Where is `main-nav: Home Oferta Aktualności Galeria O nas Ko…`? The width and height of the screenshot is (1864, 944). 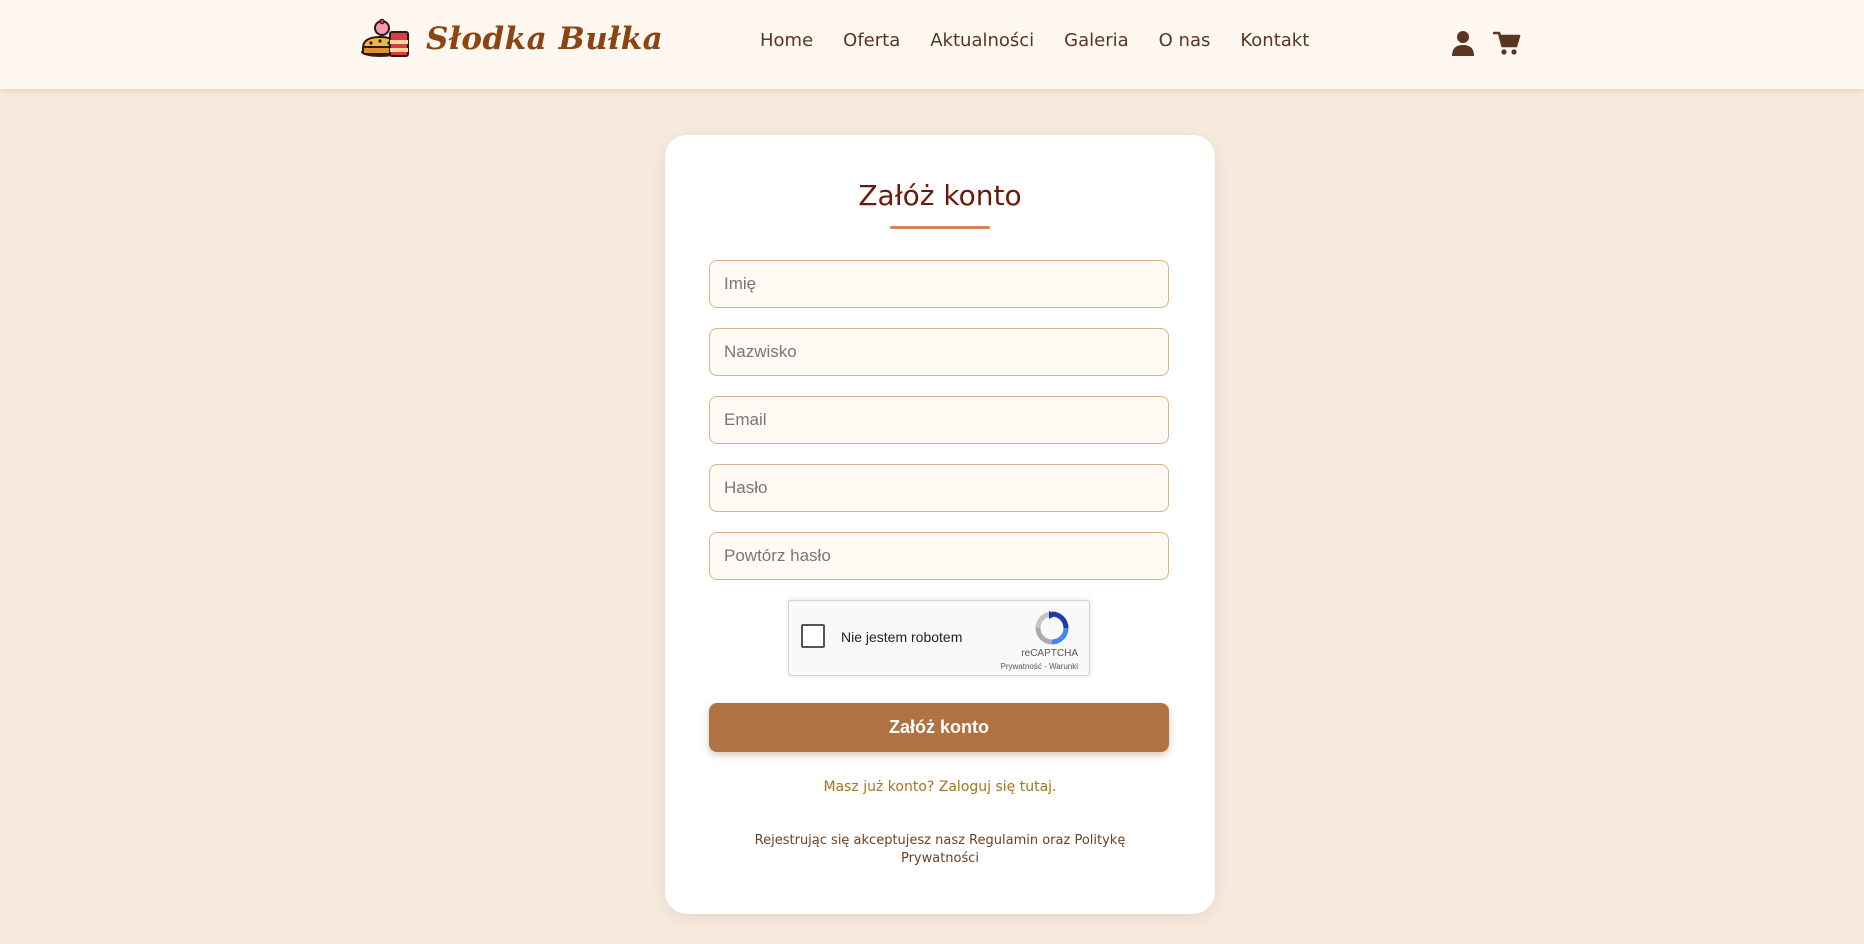
main-nav: Home Oferta Aktualności Galeria O nas Ko… is located at coordinates (1034, 40).